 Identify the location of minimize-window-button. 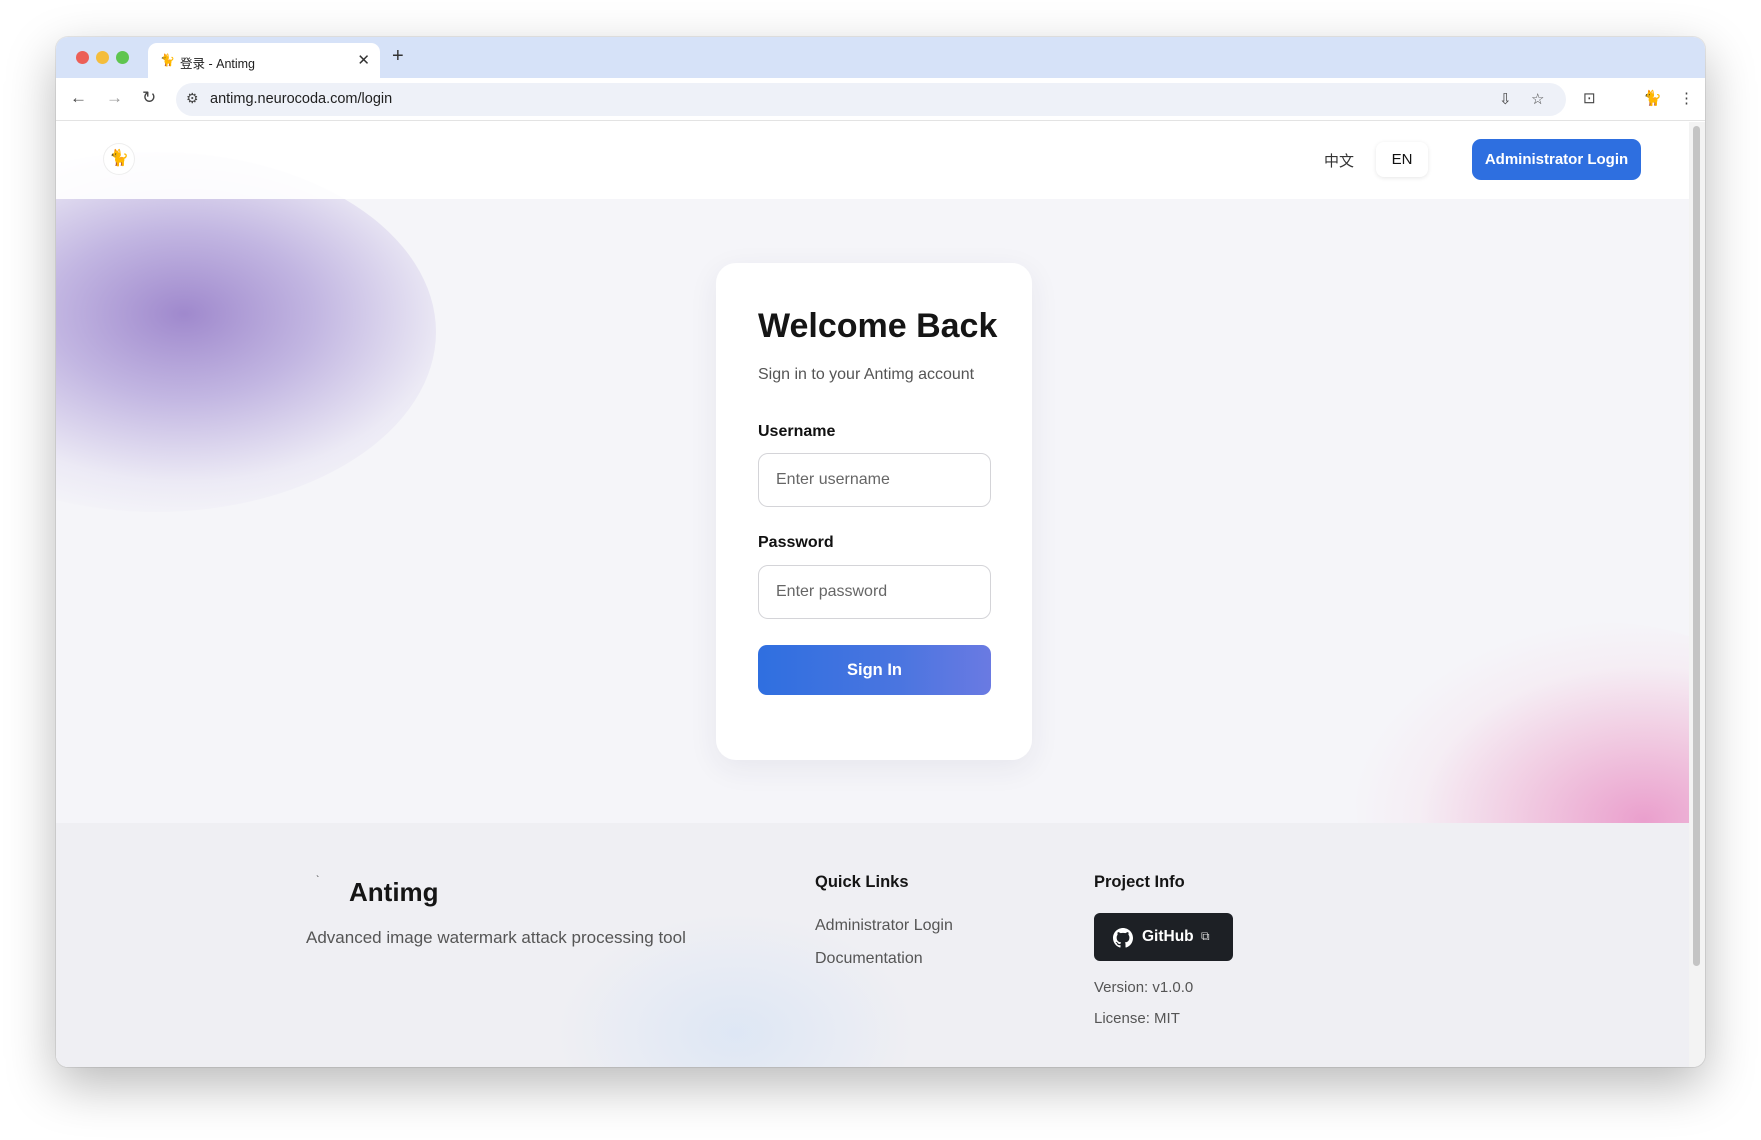
(102, 57).